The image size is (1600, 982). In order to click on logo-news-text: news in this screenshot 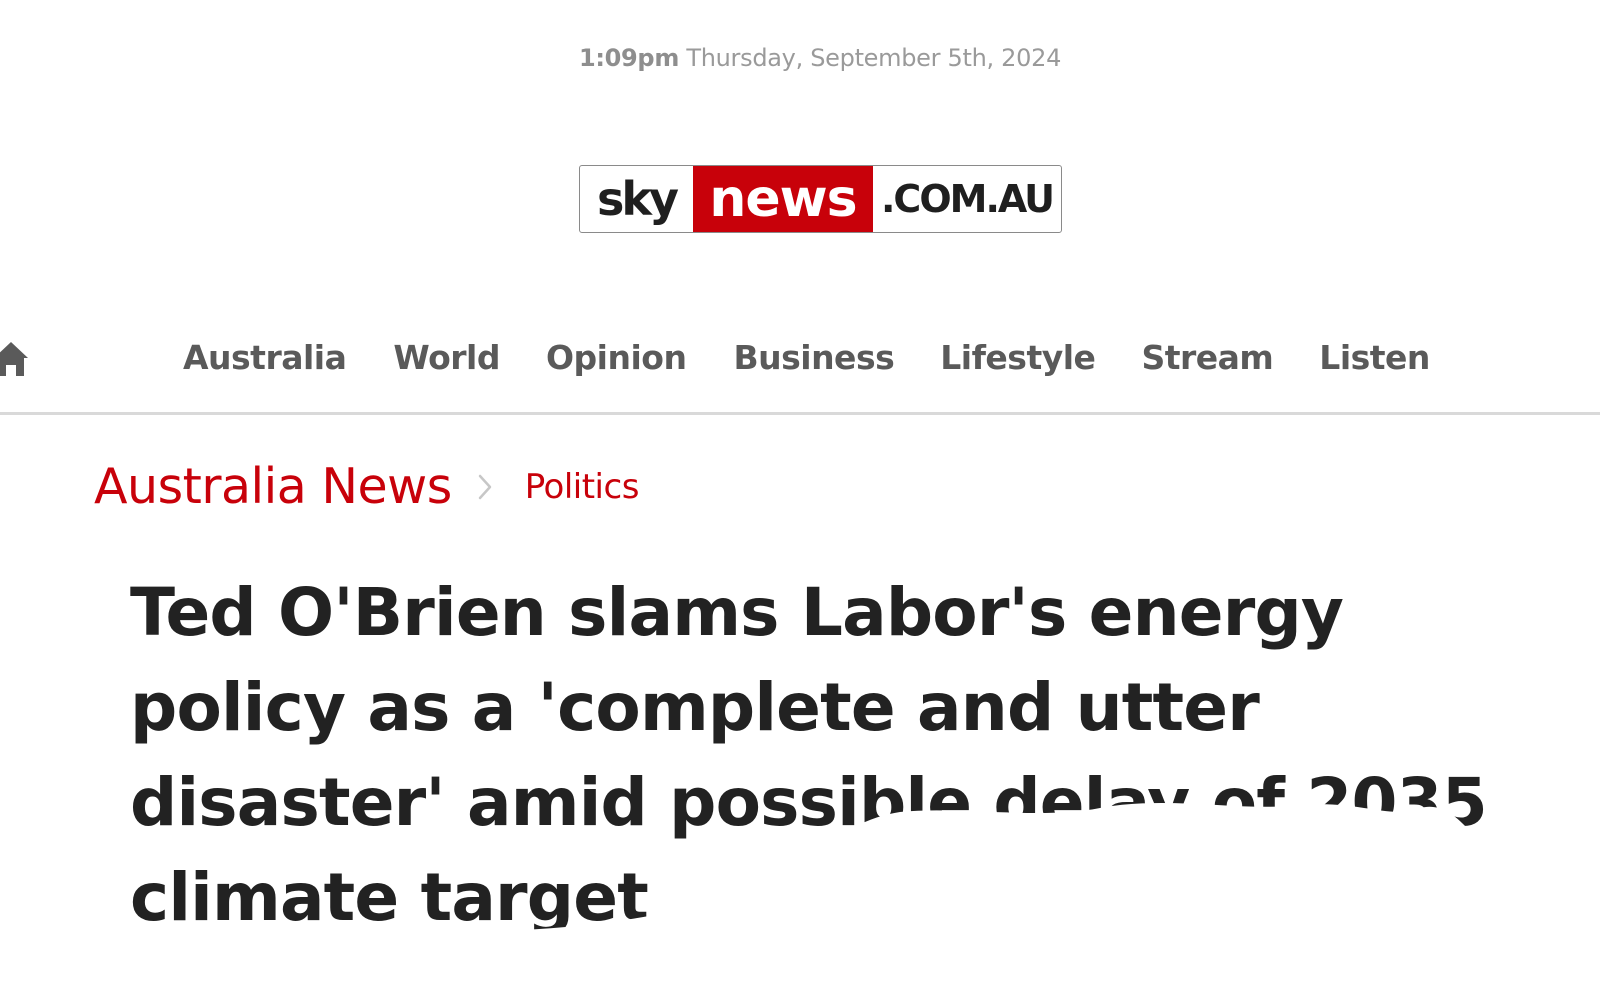, I will do `click(783, 199)`.